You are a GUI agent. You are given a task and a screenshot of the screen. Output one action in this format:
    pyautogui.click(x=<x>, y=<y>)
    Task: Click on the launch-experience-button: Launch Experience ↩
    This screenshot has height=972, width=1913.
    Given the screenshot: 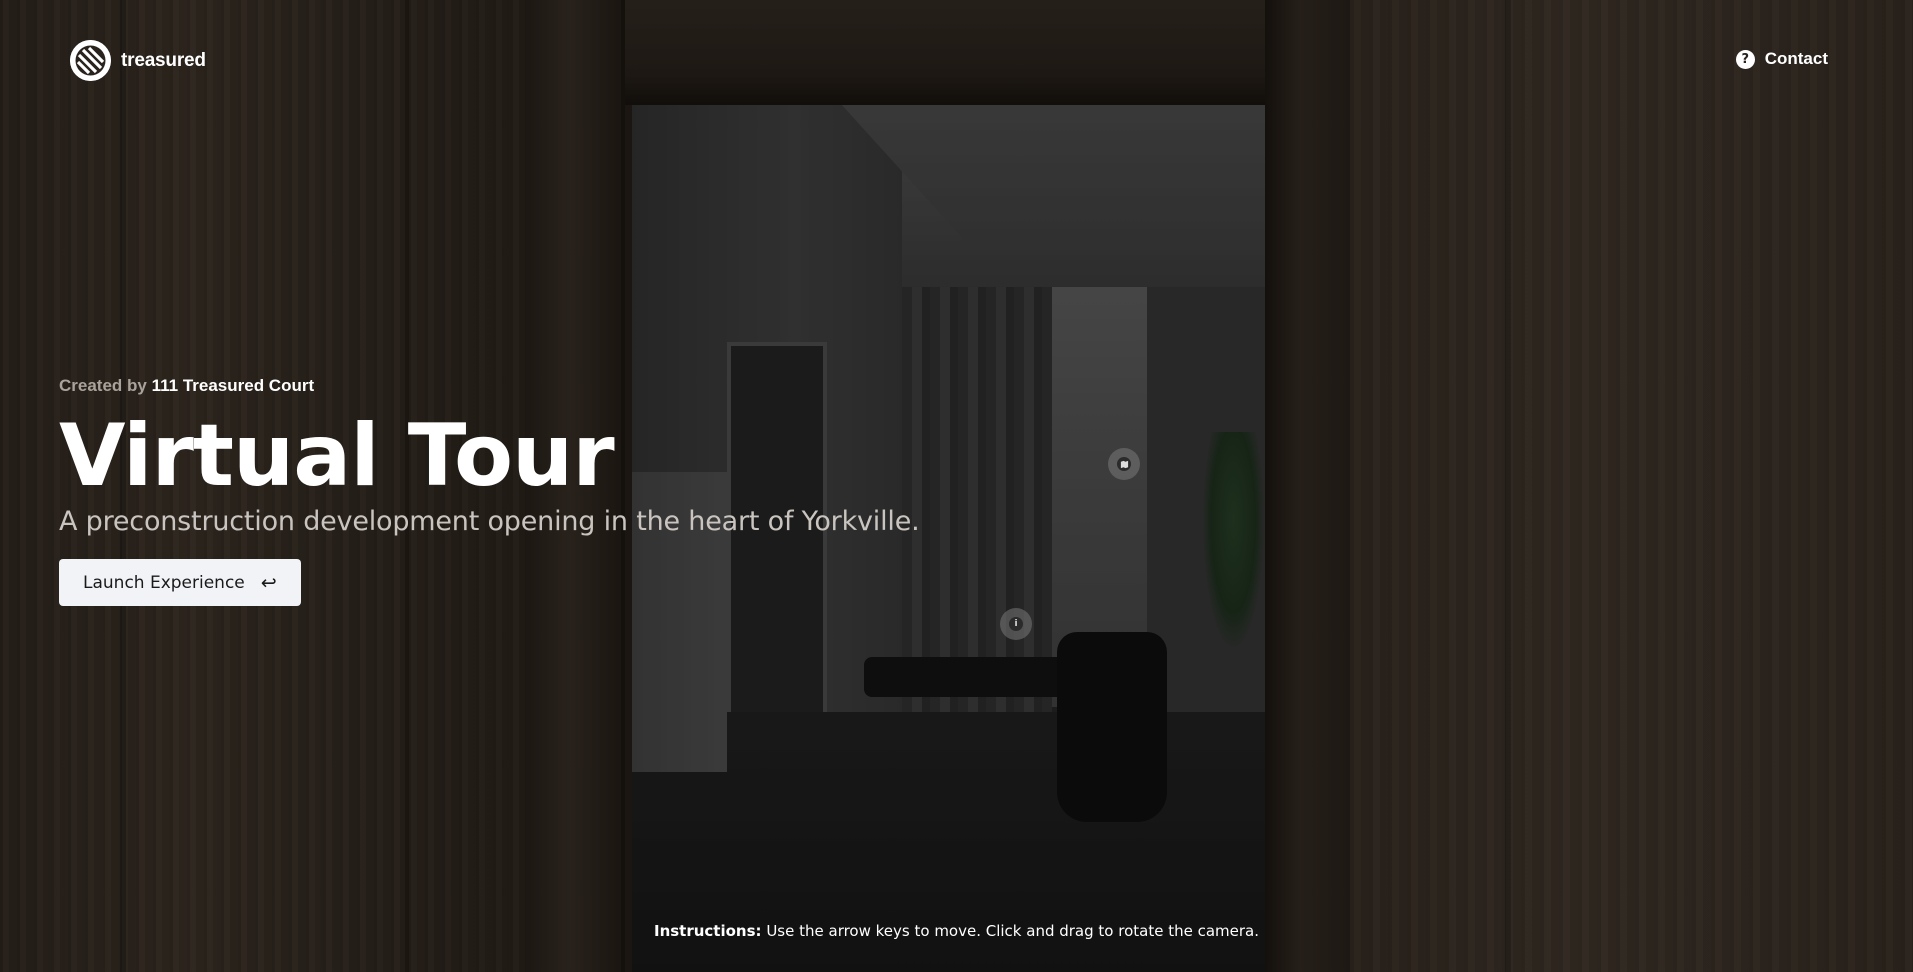 What is the action you would take?
    pyautogui.click(x=180, y=582)
    